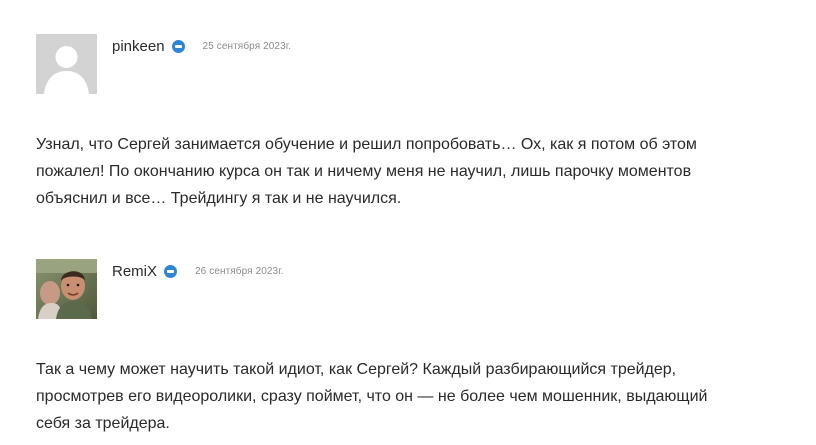 This screenshot has width=816, height=445. What do you see at coordinates (134, 271) in the screenshot?
I see `author-name: RemiX` at bounding box center [134, 271].